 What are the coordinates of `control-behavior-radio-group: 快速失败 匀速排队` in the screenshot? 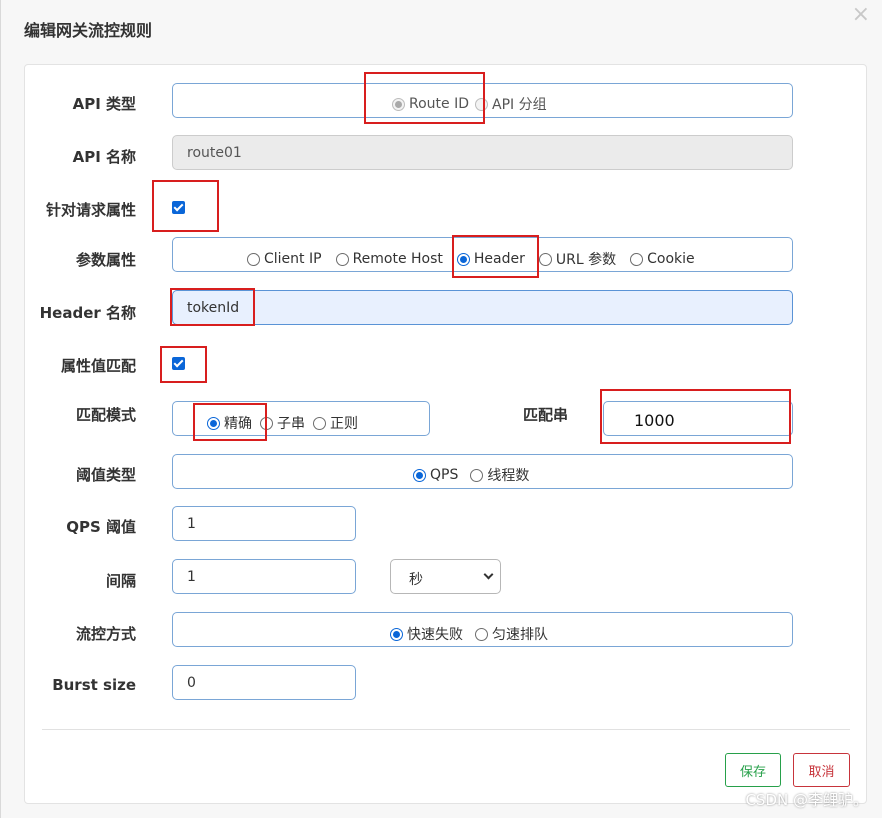 It's located at (469, 634).